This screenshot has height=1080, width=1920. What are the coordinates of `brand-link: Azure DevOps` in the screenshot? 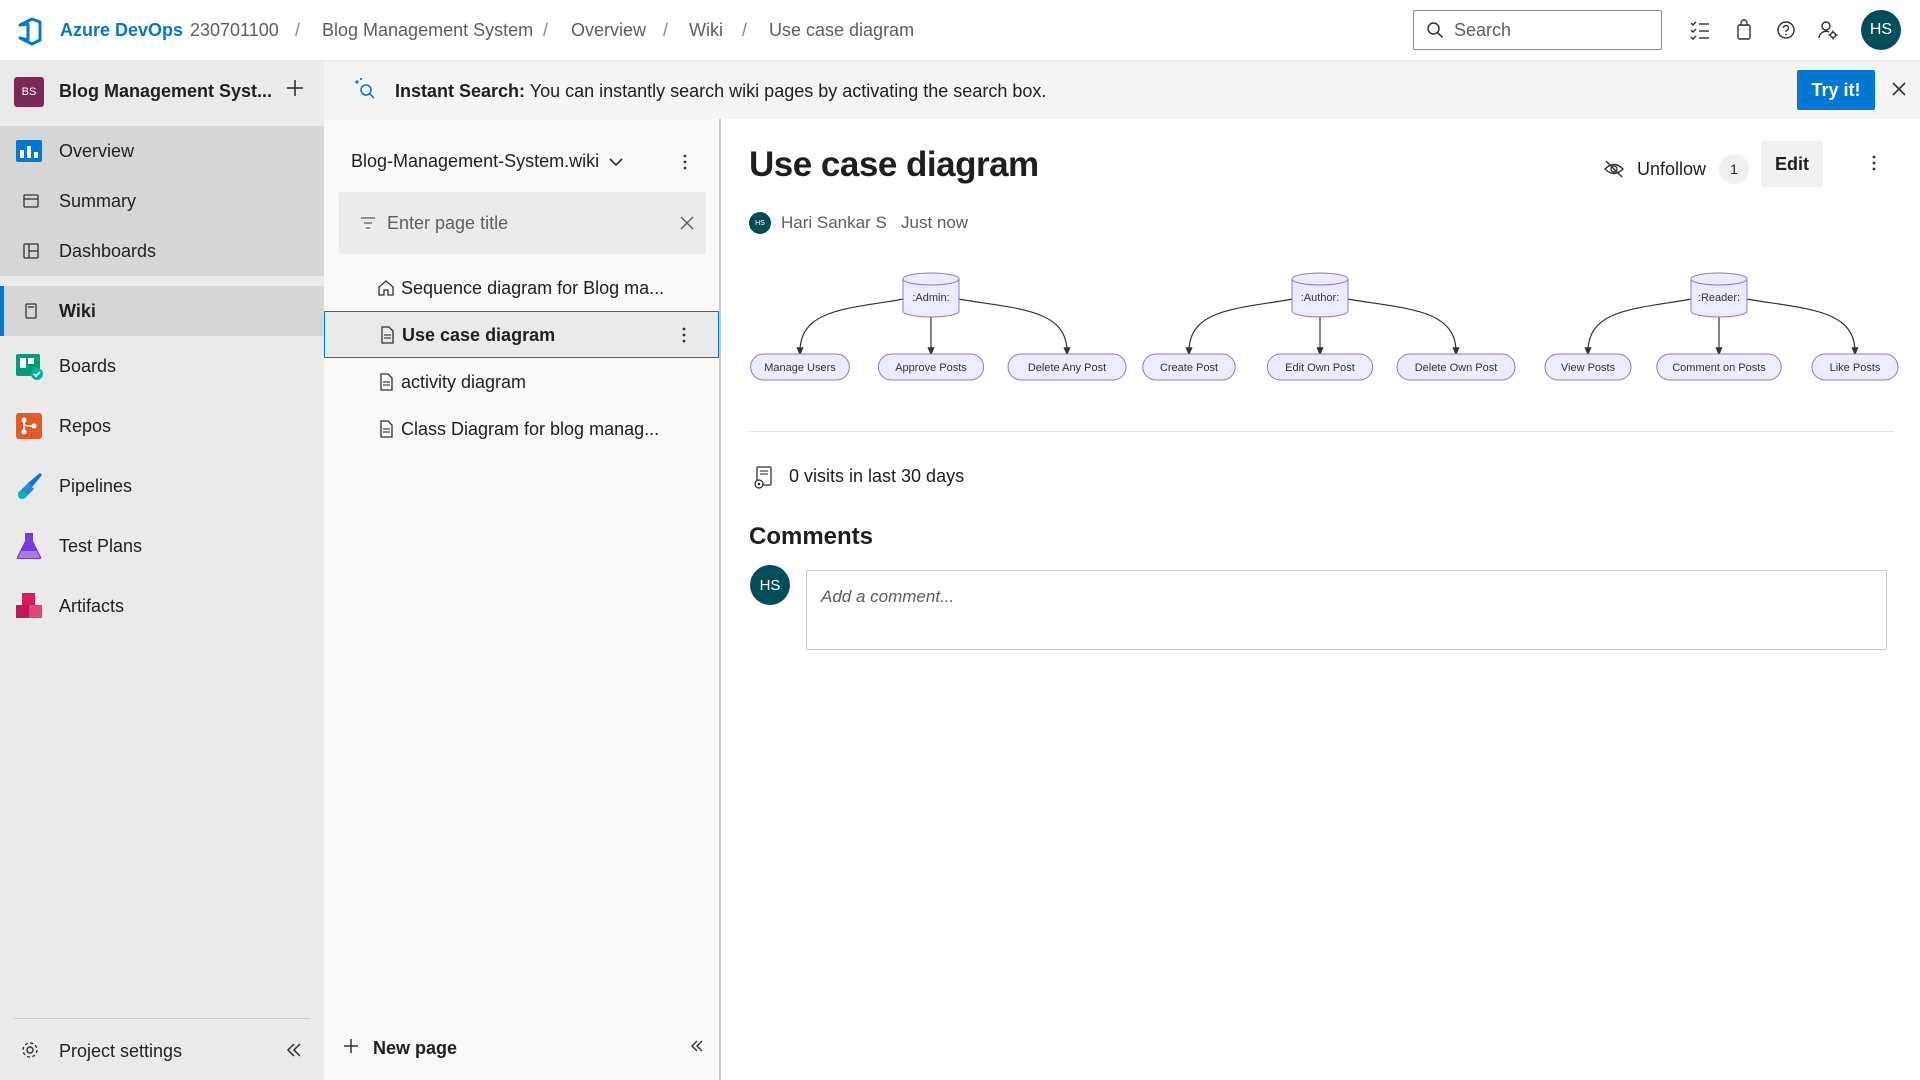 It's located at (121, 30).